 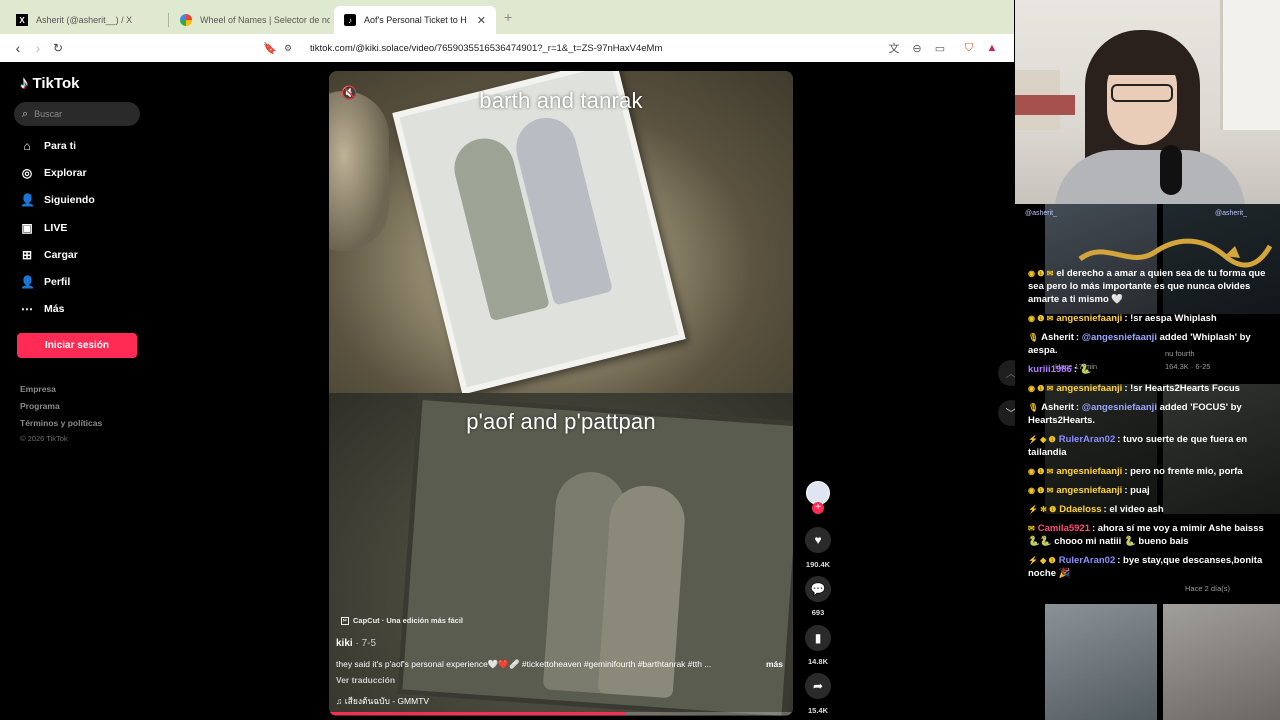 What do you see at coordinates (27, 282) in the screenshot?
I see `profile-icon: 👤` at bounding box center [27, 282].